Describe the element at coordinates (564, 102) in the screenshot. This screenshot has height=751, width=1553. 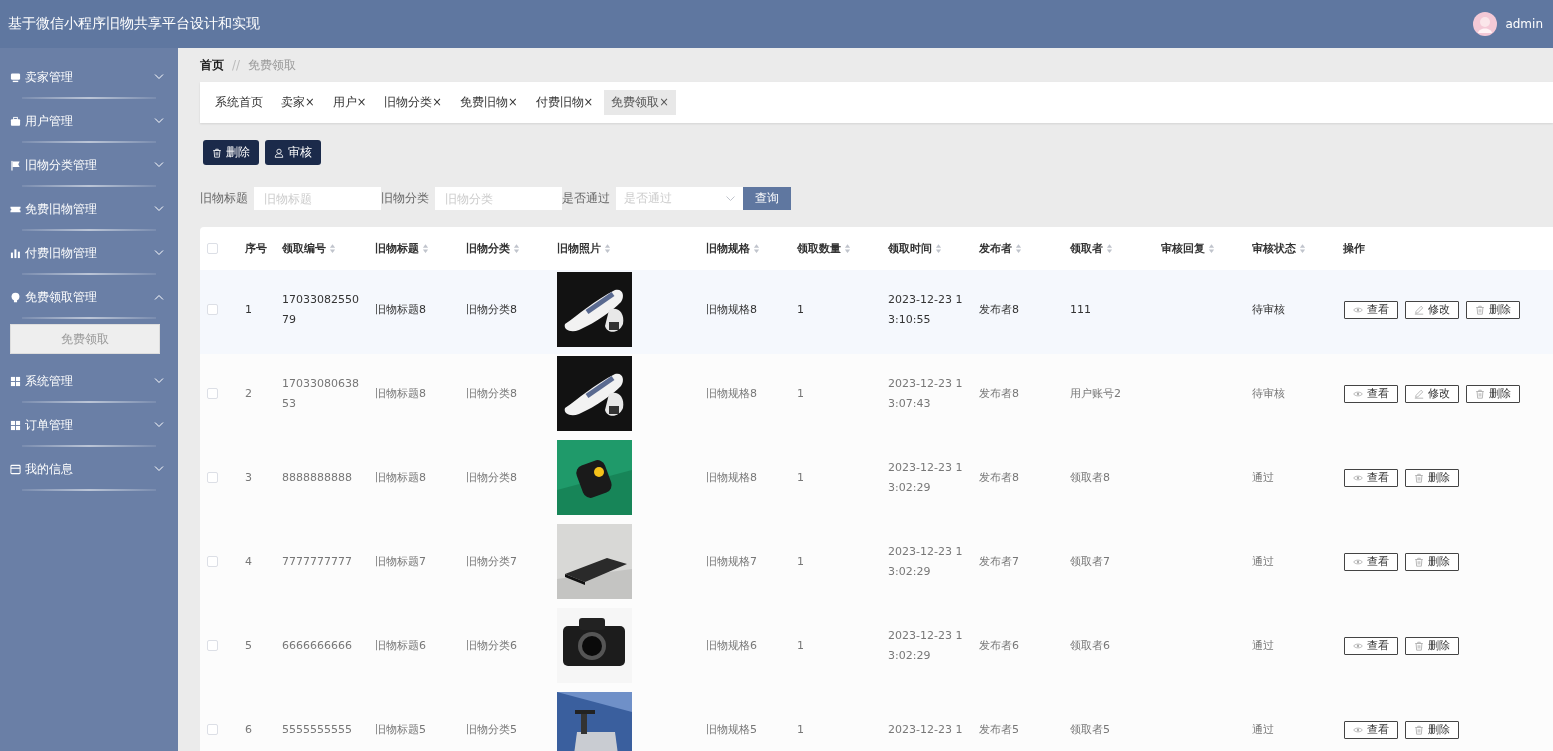
I see `tab: 付费旧物×` at that location.